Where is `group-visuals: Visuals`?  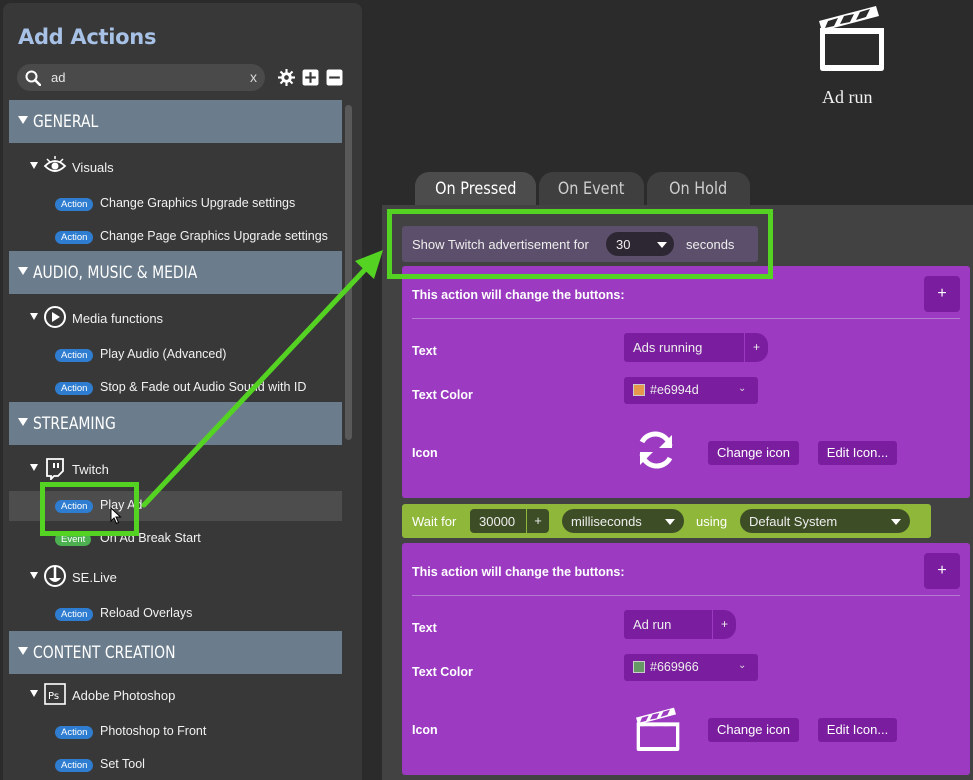 group-visuals: Visuals is located at coordinates (175, 167).